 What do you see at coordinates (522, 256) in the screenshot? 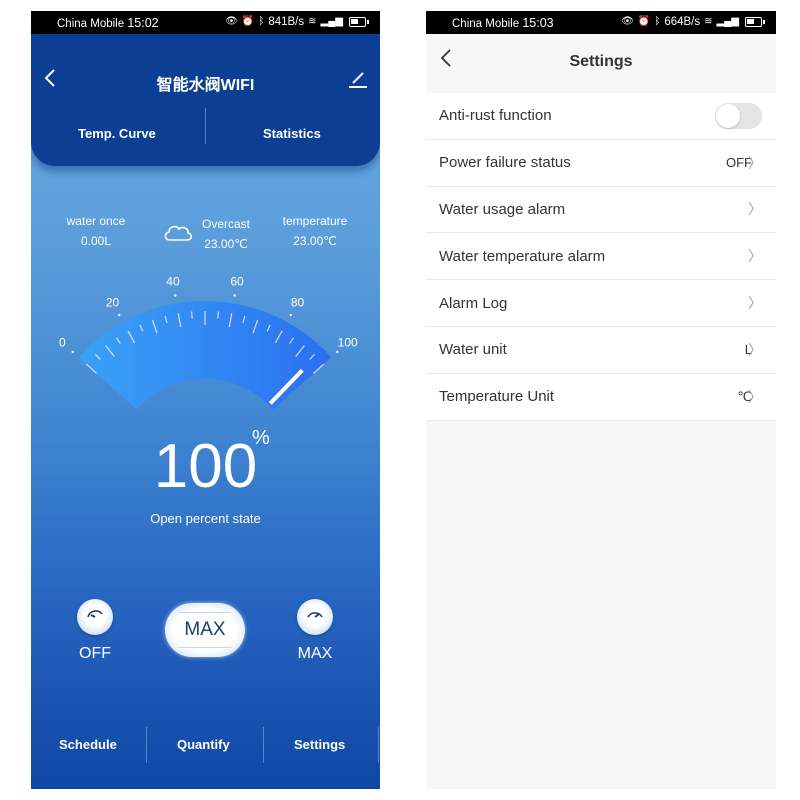
I see `setting-label: Water temperature alarm` at bounding box center [522, 256].